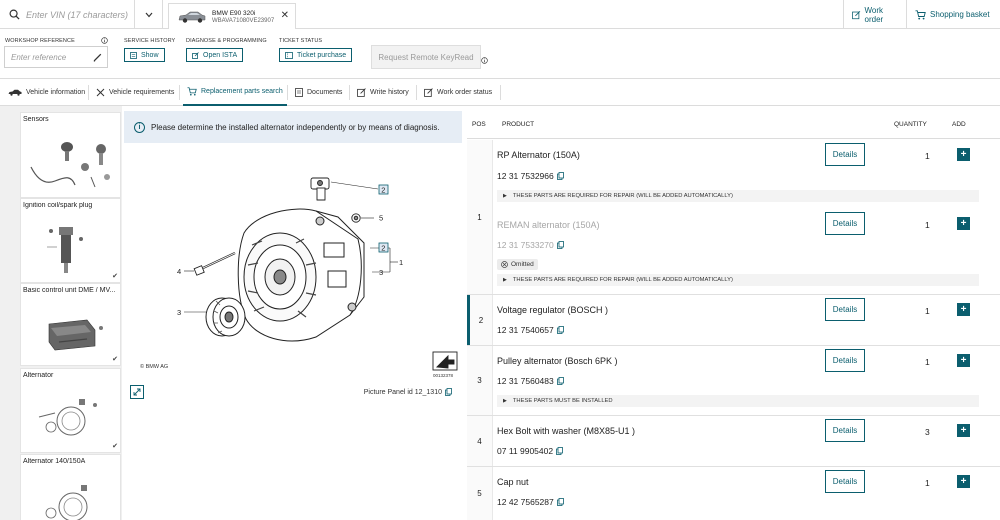  I want to click on shopping-basket-label: Shopping basket, so click(960, 14).